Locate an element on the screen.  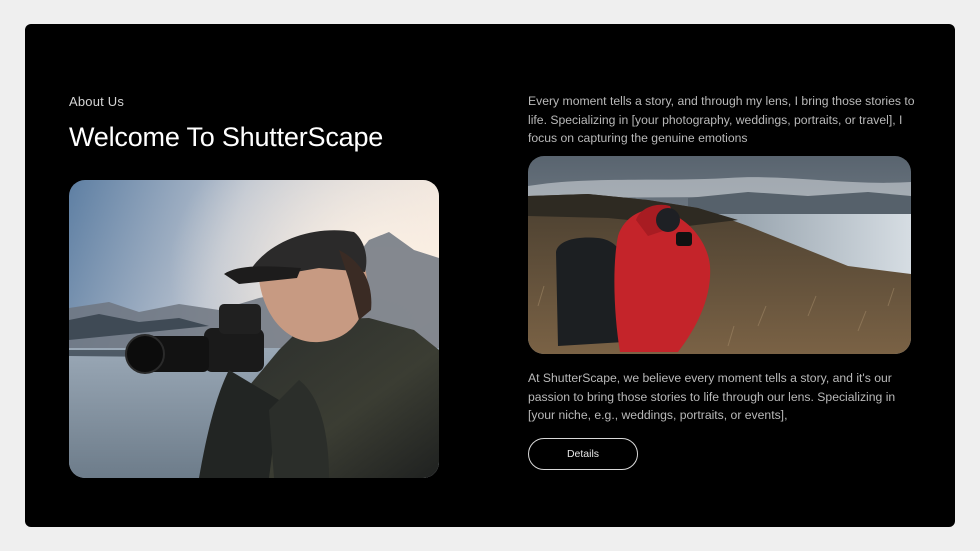
page-title: Welcome To ShutterScape is located at coordinates (226, 137).